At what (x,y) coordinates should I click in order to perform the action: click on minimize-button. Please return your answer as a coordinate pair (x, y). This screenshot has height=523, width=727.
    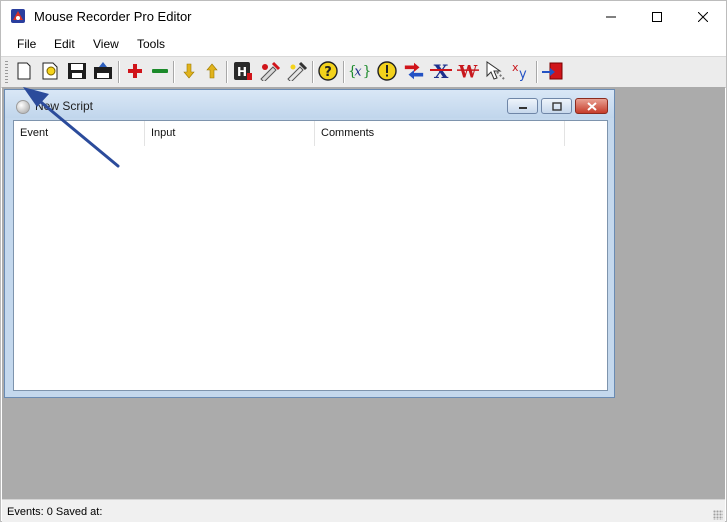
    Looking at the image, I should click on (611, 16).